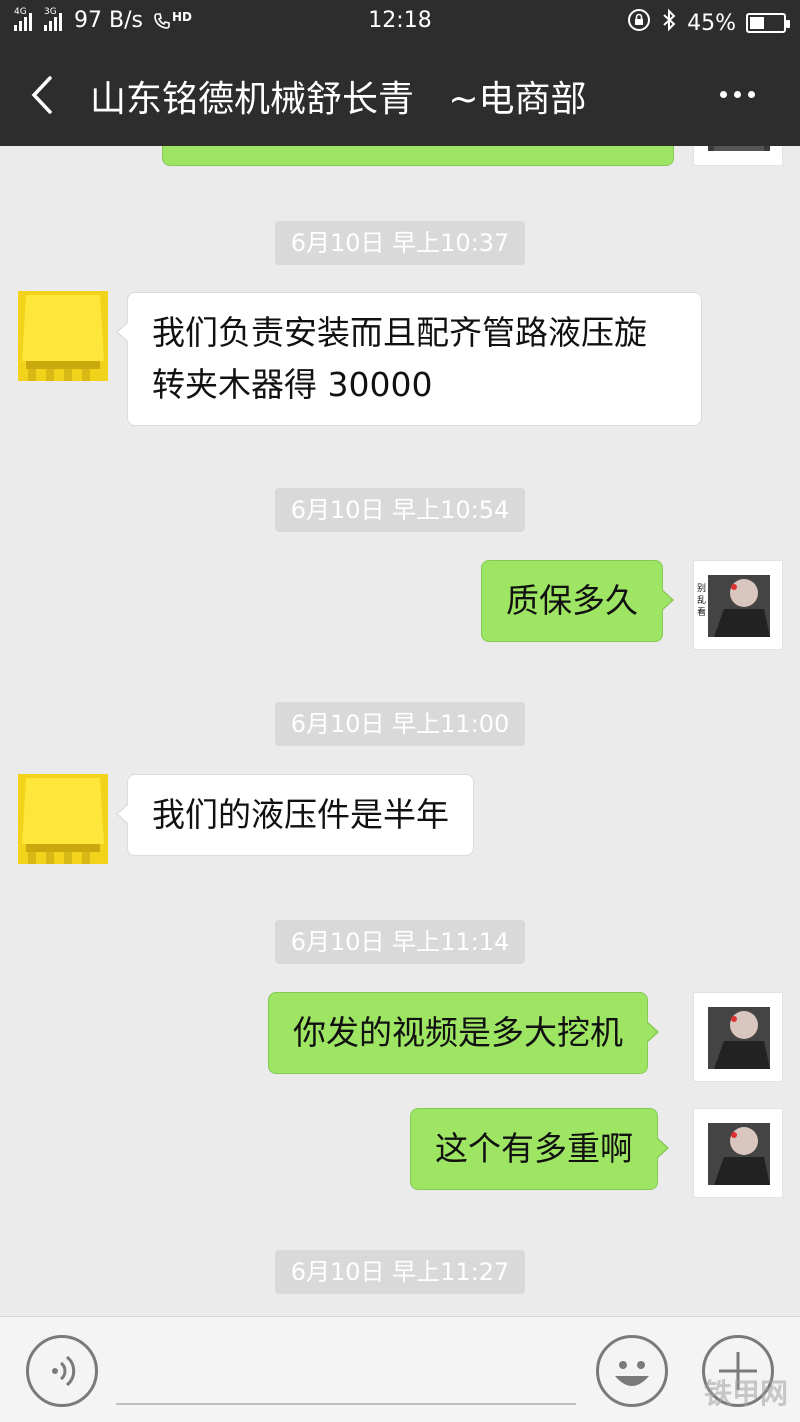 This screenshot has width=800, height=1422. Describe the element at coordinates (738, 156) in the screenshot. I see `avatar-self-partial` at that location.